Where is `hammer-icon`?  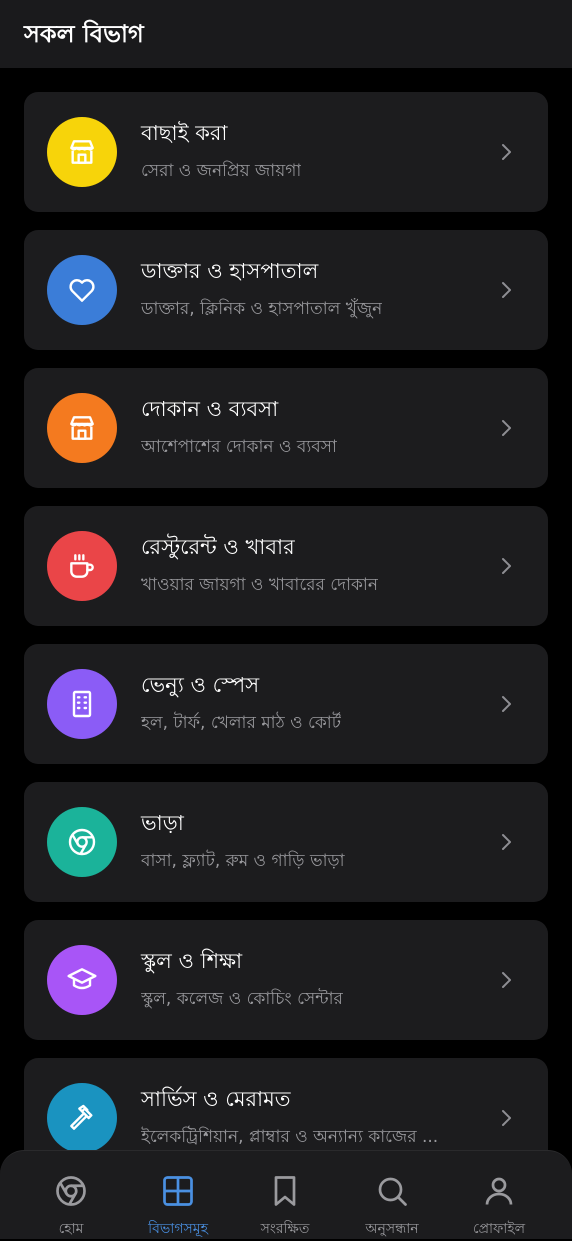 hammer-icon is located at coordinates (82, 1118).